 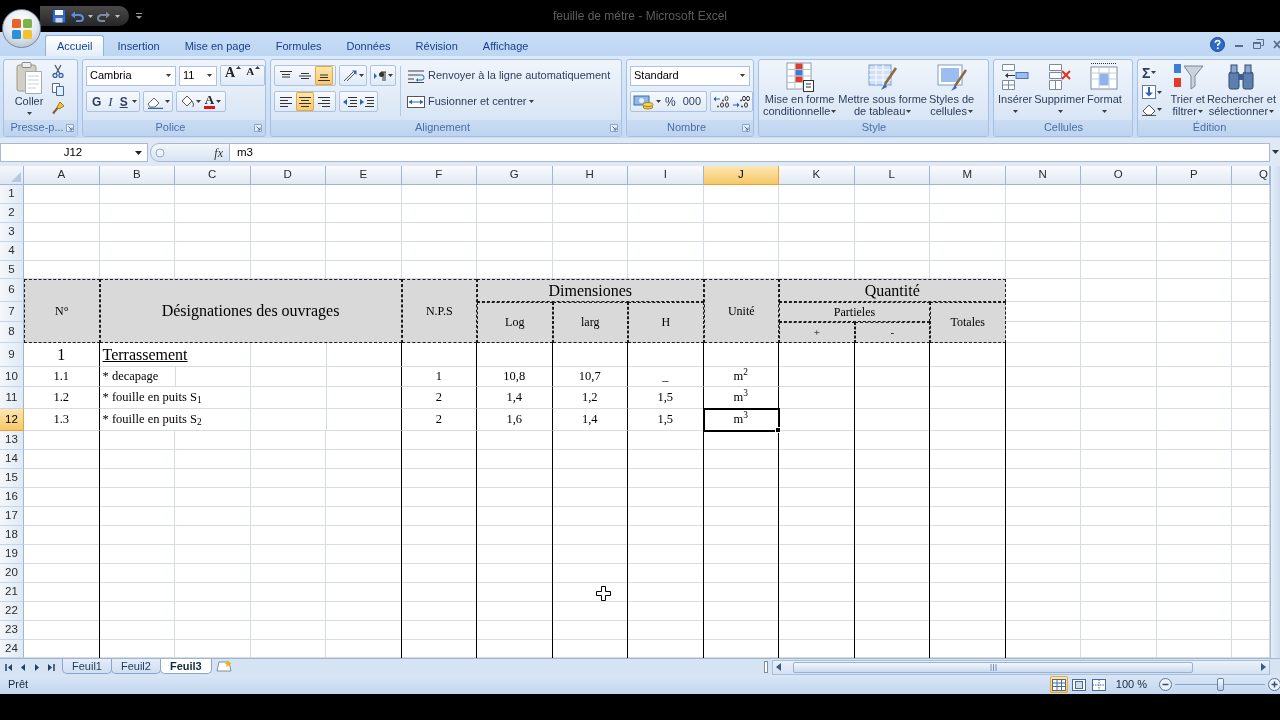 What do you see at coordinates (1274, 684) in the screenshot?
I see `zoom-in-icon` at bounding box center [1274, 684].